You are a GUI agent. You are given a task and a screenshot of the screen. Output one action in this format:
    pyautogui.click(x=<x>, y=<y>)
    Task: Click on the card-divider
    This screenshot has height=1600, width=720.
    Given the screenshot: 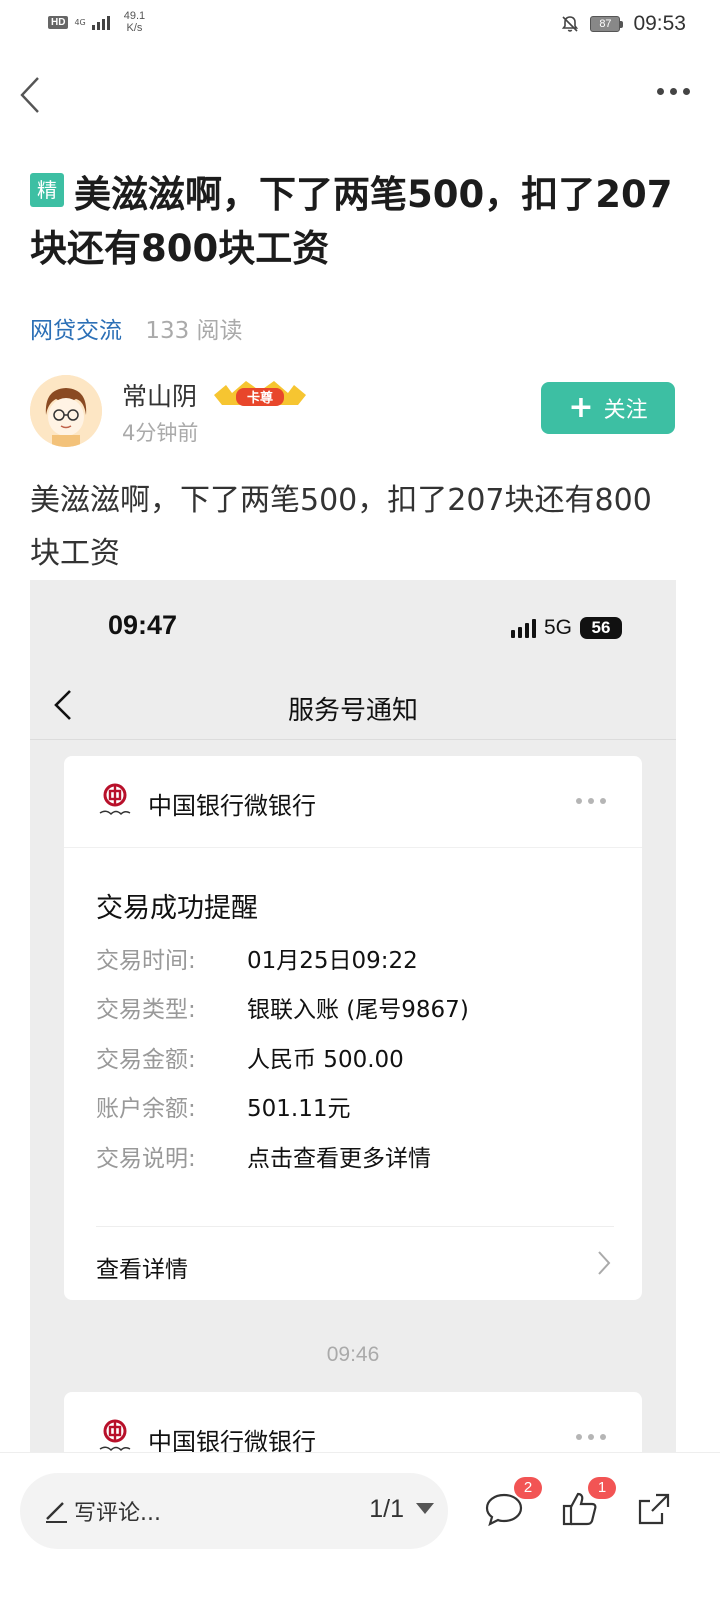 What is the action you would take?
    pyautogui.click(x=355, y=1226)
    